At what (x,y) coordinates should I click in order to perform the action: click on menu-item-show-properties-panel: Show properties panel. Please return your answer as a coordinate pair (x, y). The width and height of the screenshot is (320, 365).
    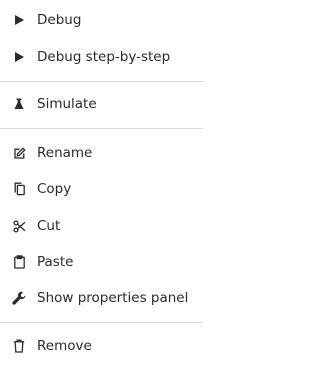
    Looking at the image, I should click on (101, 298).